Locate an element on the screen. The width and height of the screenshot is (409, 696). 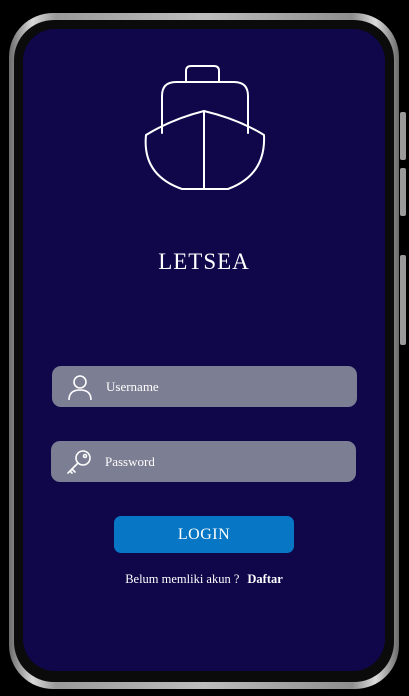
password-field is located at coordinates (203, 461).